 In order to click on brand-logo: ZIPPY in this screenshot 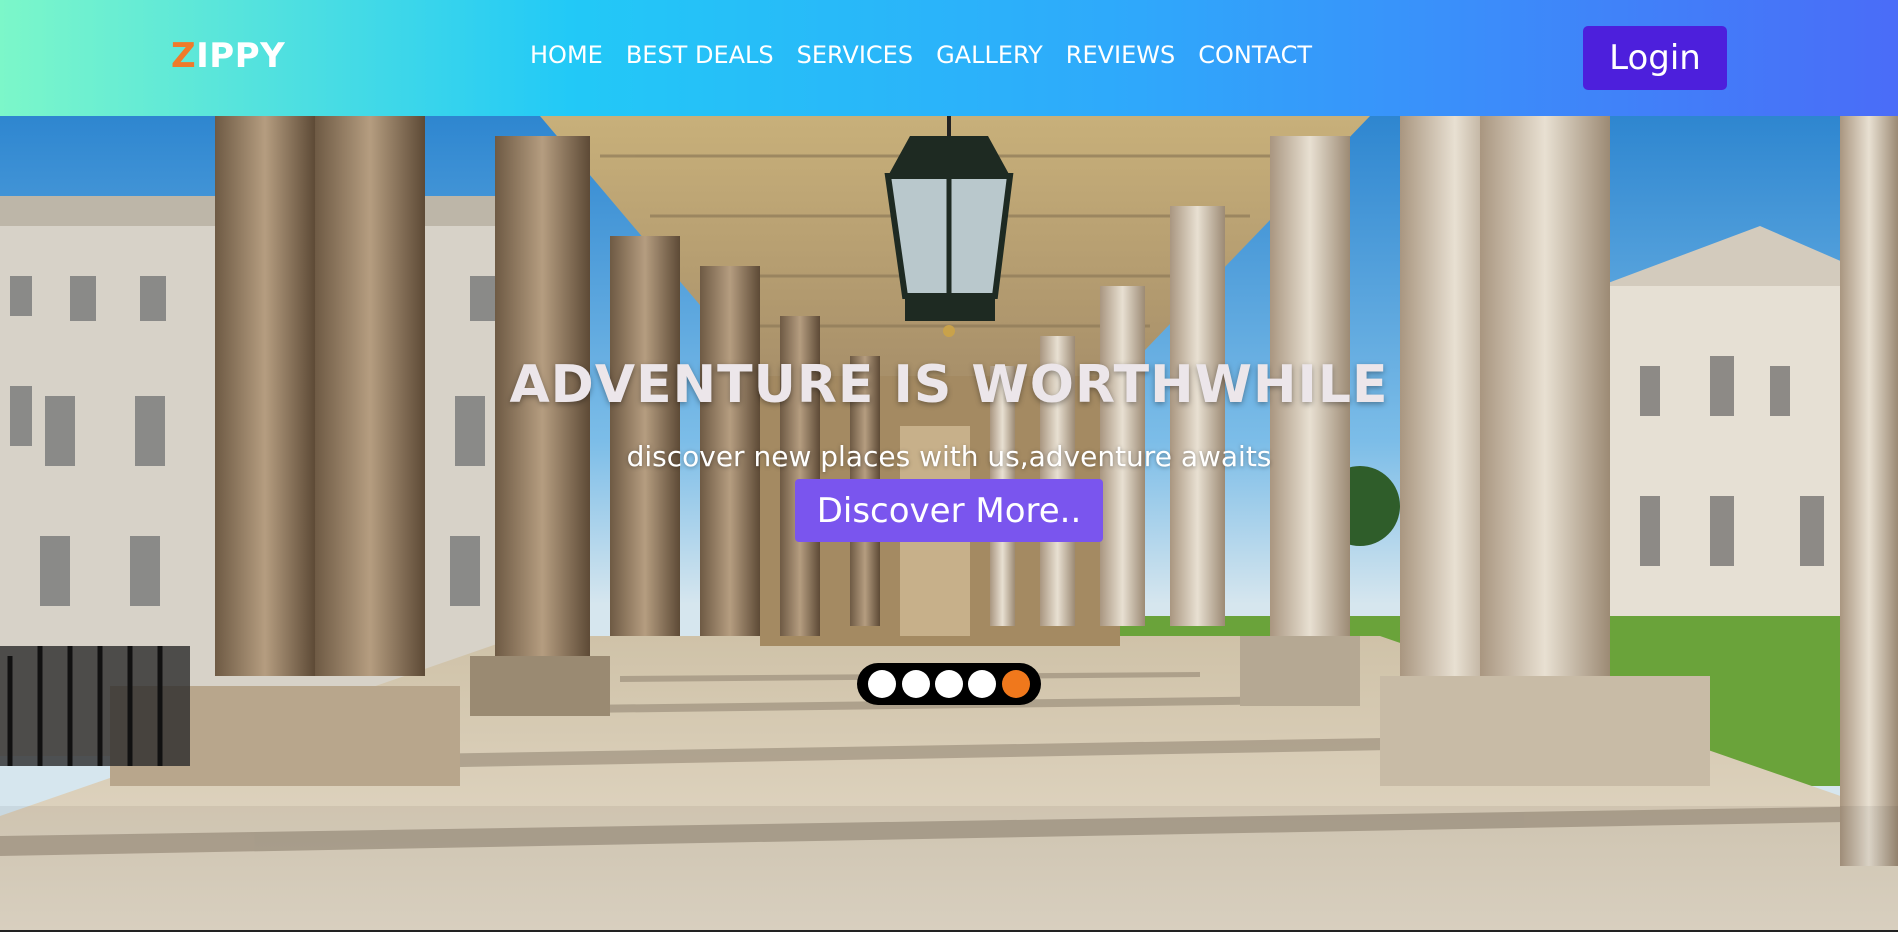, I will do `click(228, 56)`.